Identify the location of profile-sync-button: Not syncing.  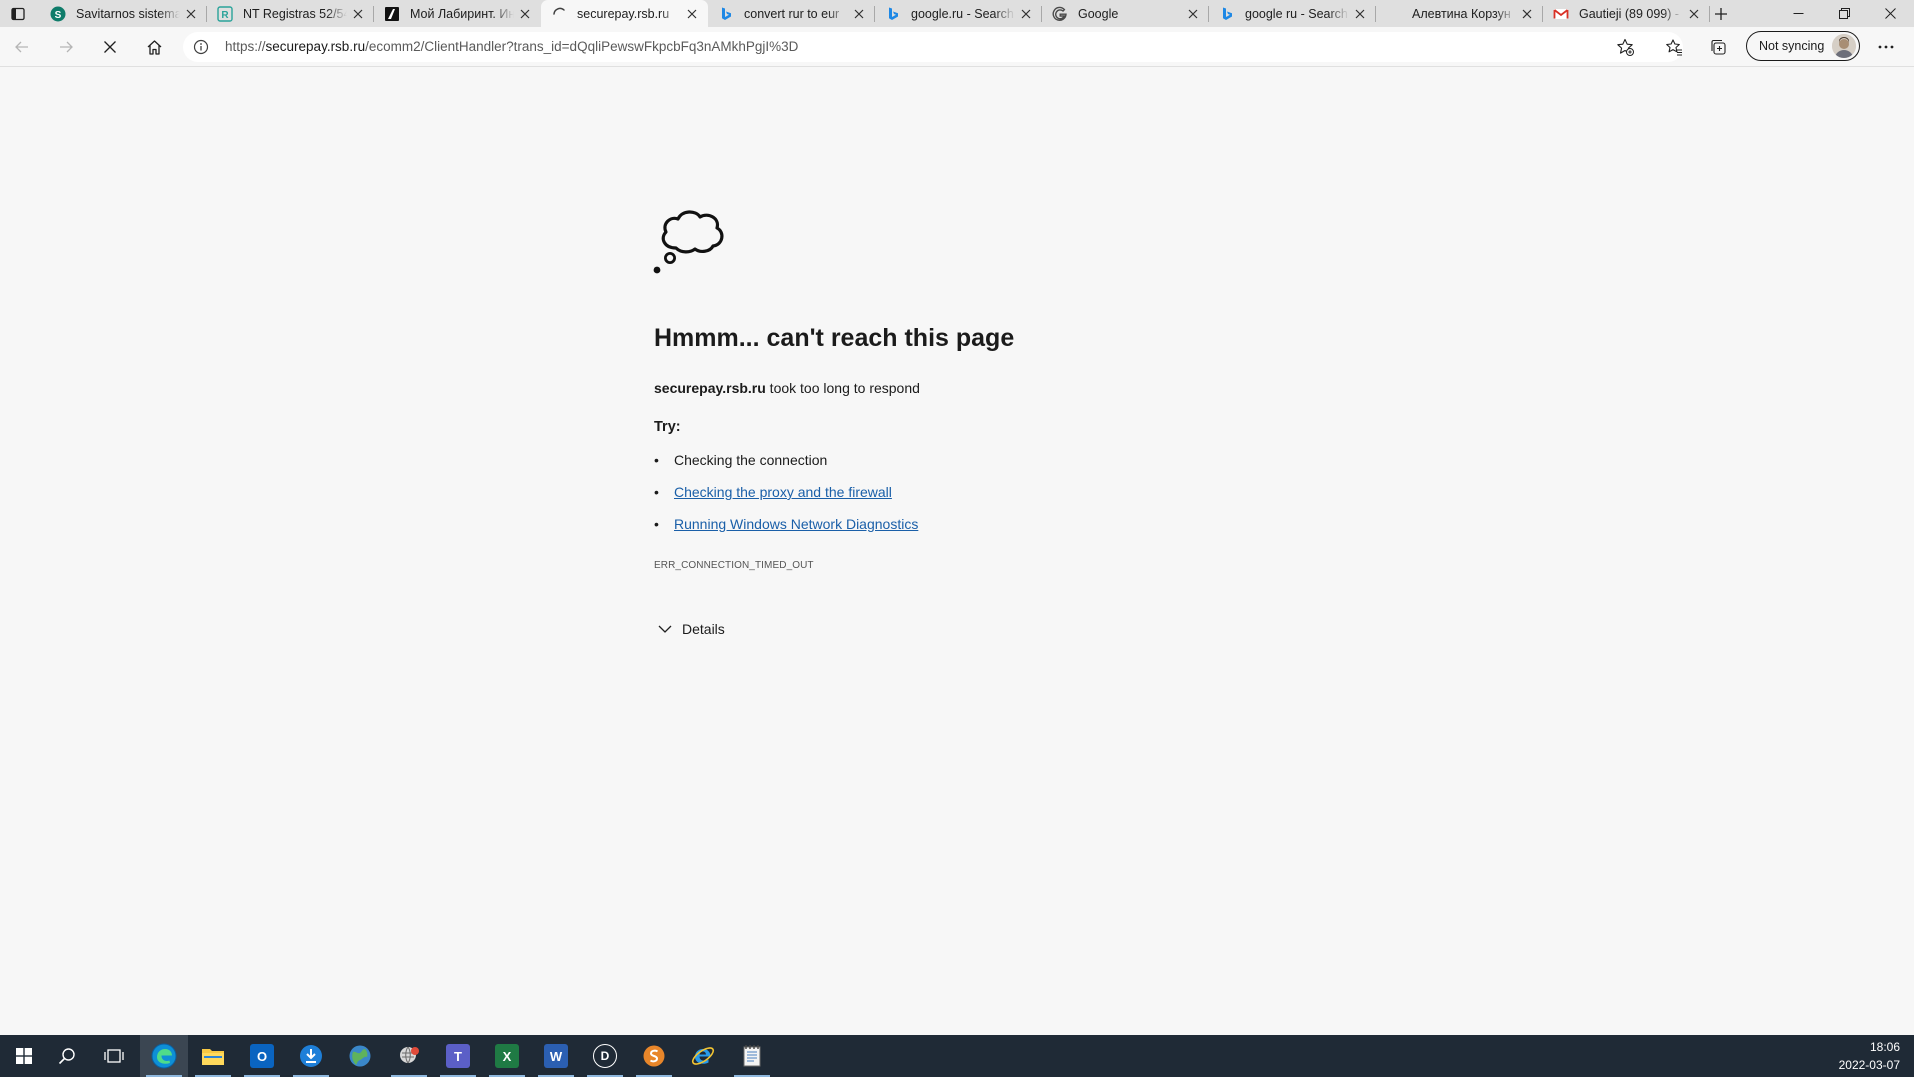
(1803, 46).